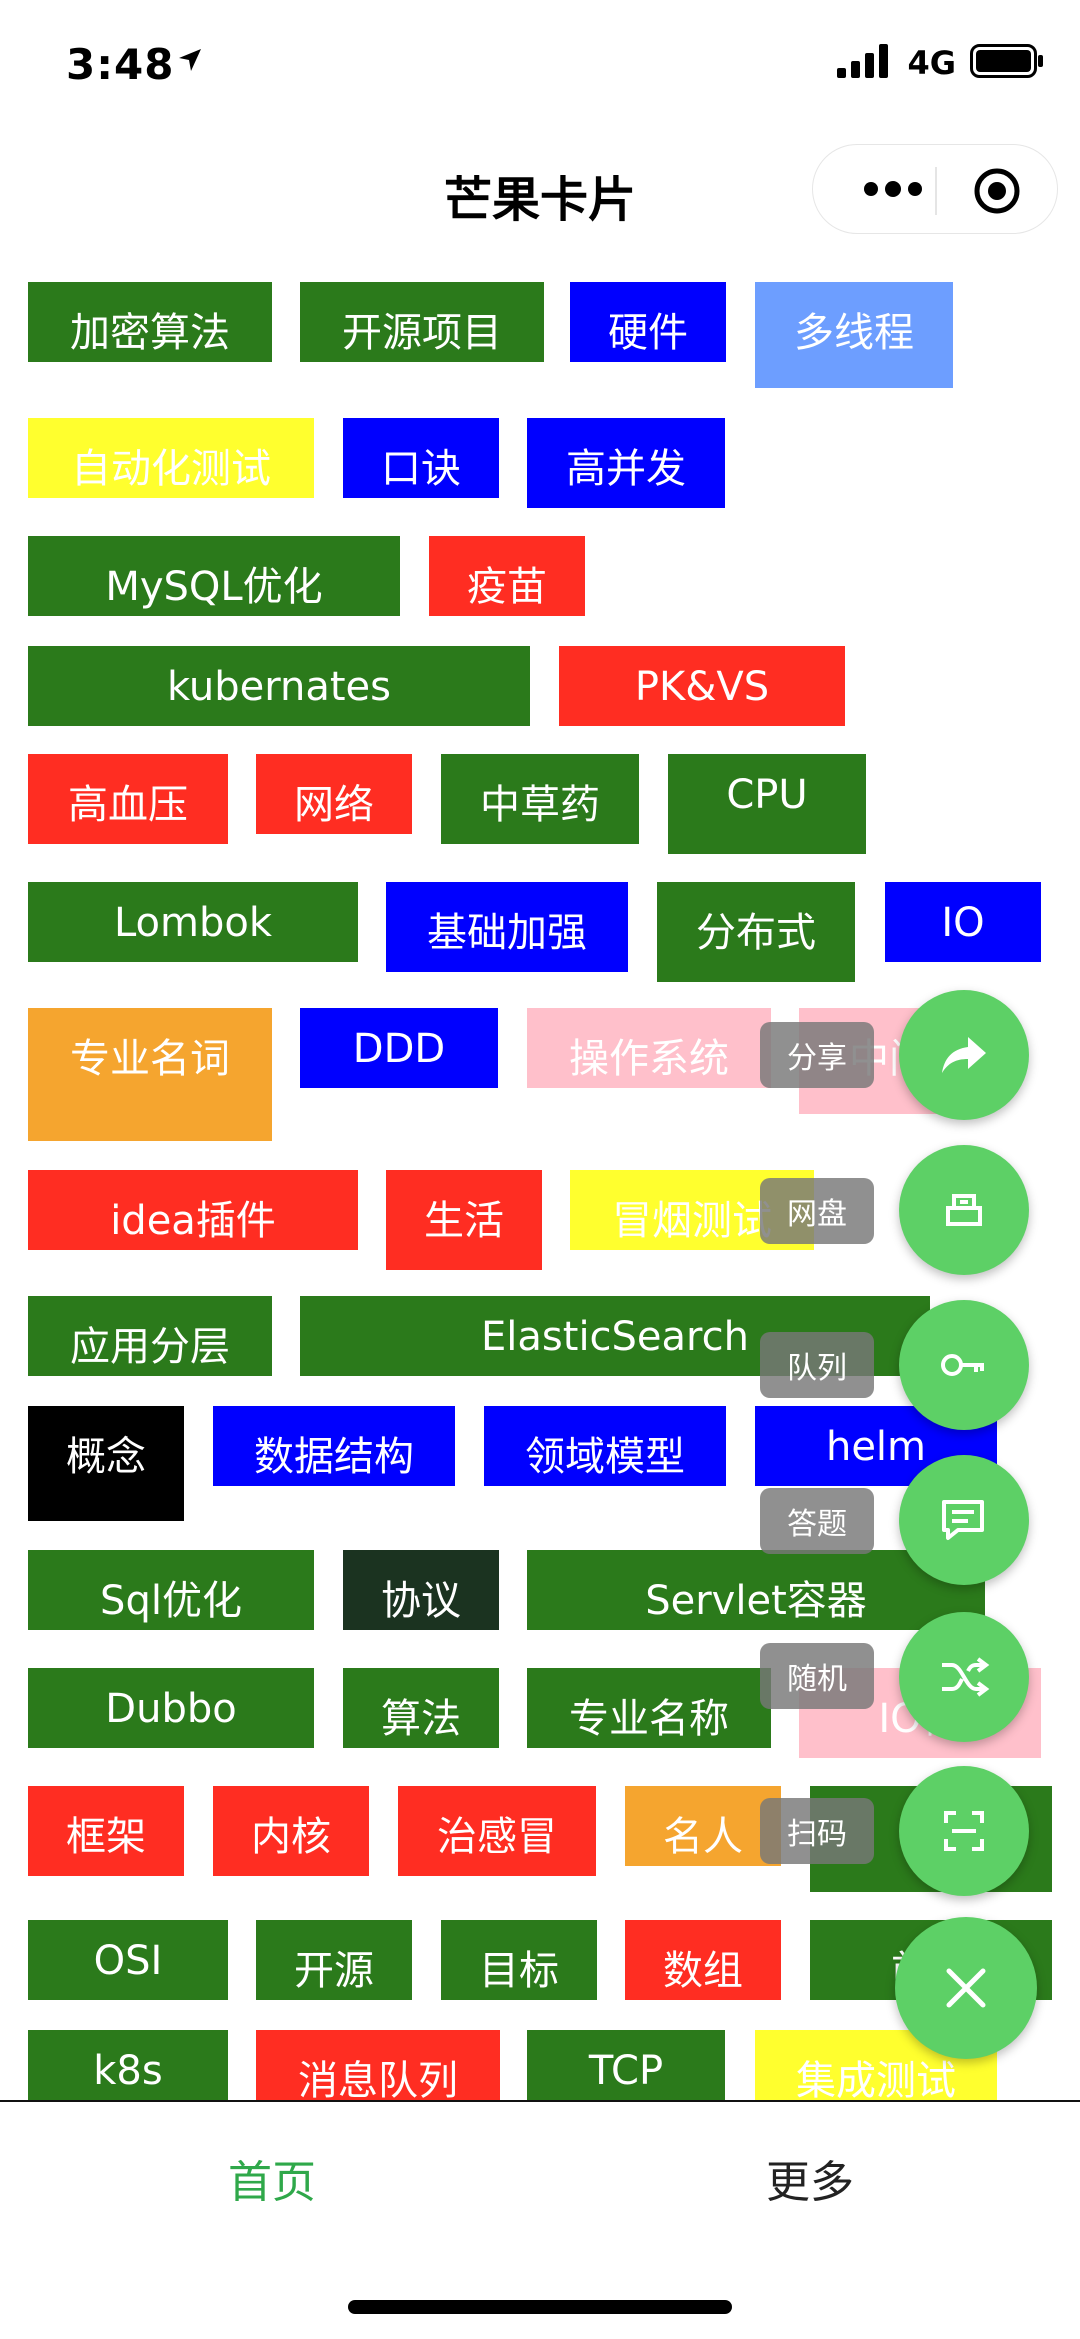  I want to click on card-tag: 应用分层, so click(150, 1336).